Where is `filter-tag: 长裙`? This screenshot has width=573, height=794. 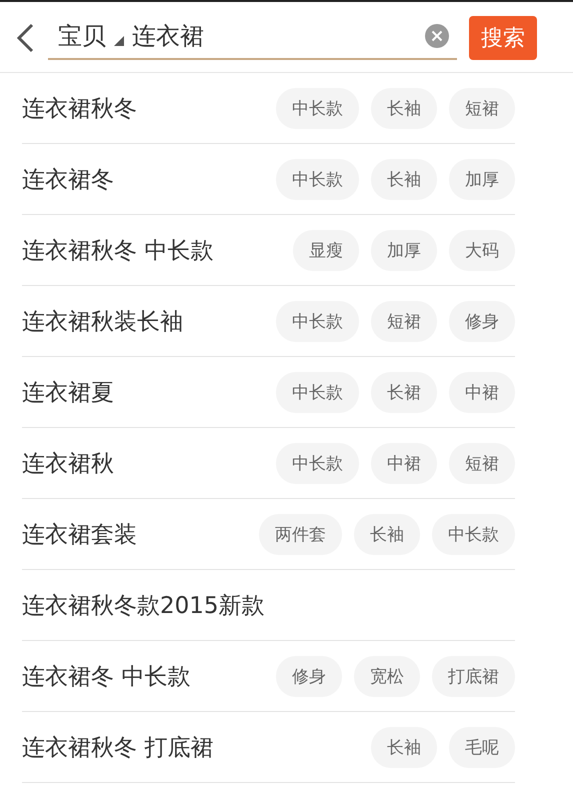
filter-tag: 长裙 is located at coordinates (404, 392).